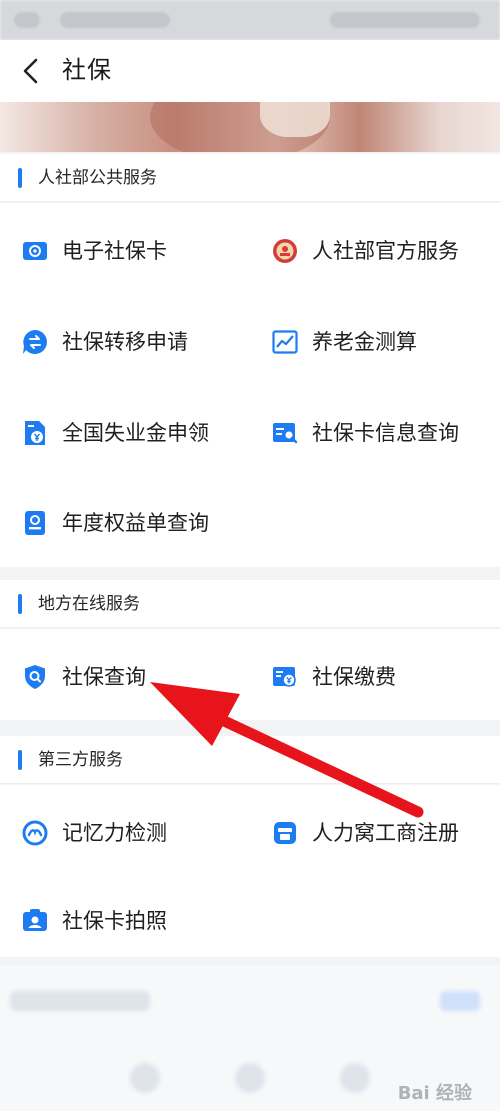 The image size is (500, 1111). I want to click on service-item-official: 人社部官方服务, so click(365, 251).